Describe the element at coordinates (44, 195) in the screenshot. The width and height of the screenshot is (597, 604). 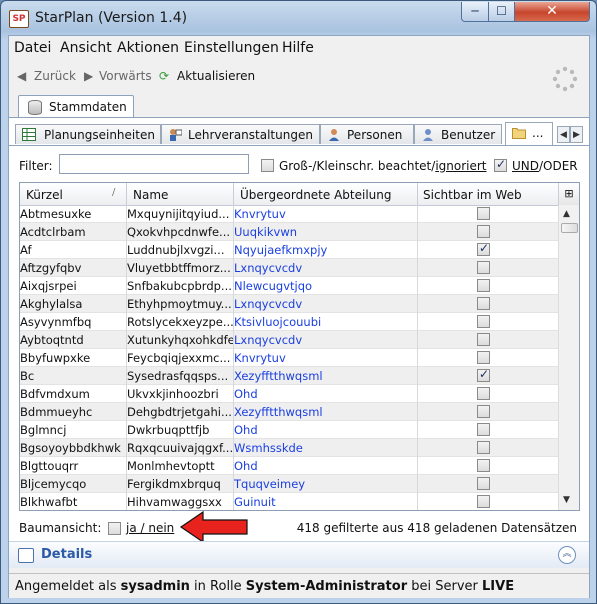
I see `column-kuerzel: Kürzel` at that location.